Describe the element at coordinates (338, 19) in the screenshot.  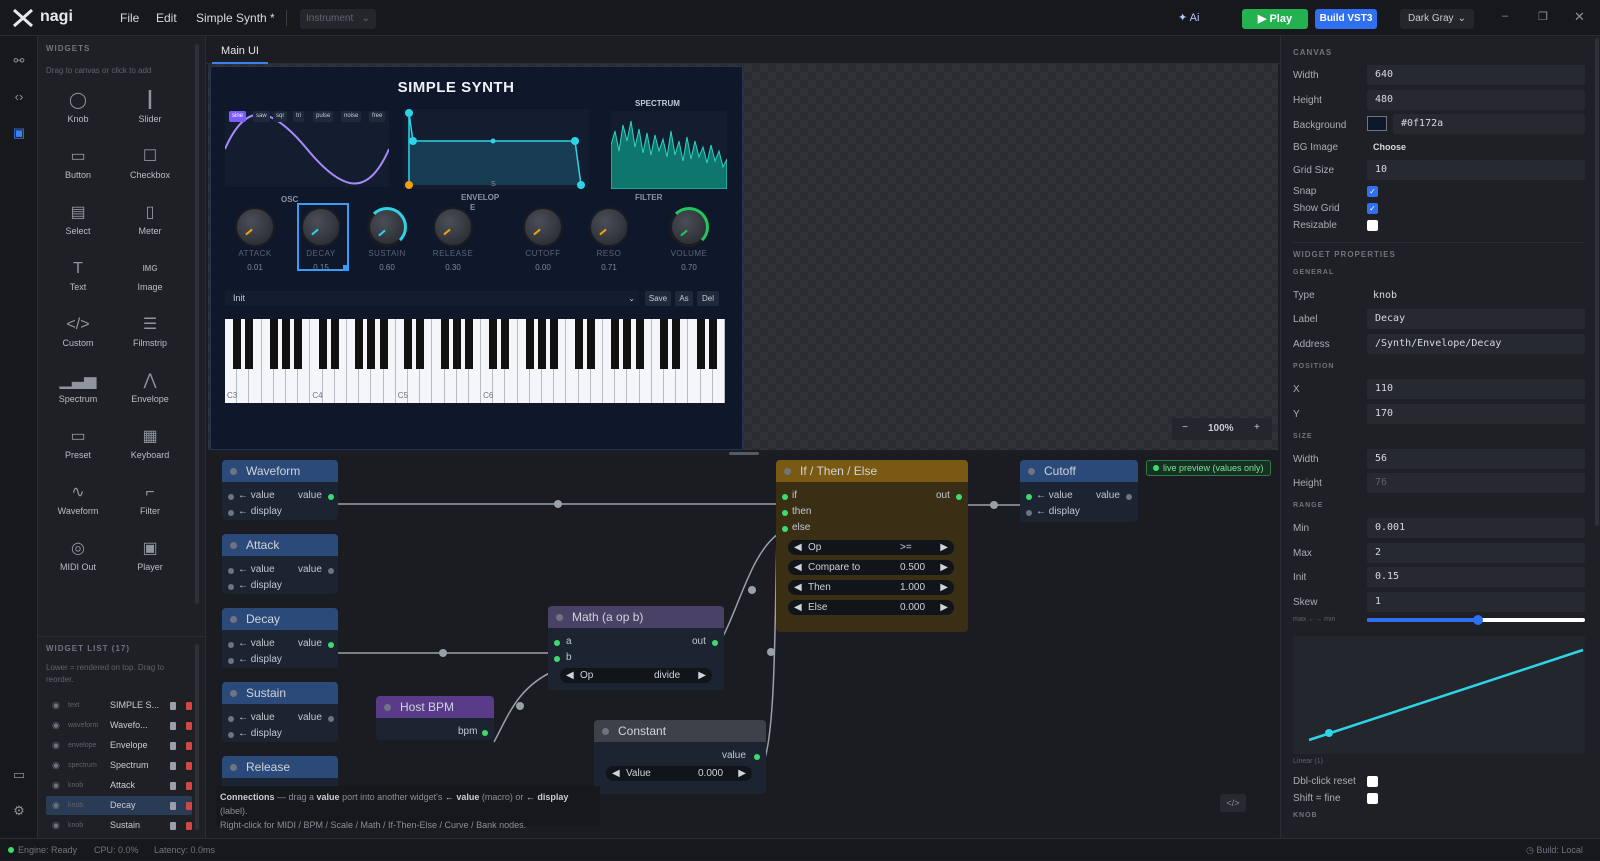
I see `mode-select: Instrument ⌄` at that location.